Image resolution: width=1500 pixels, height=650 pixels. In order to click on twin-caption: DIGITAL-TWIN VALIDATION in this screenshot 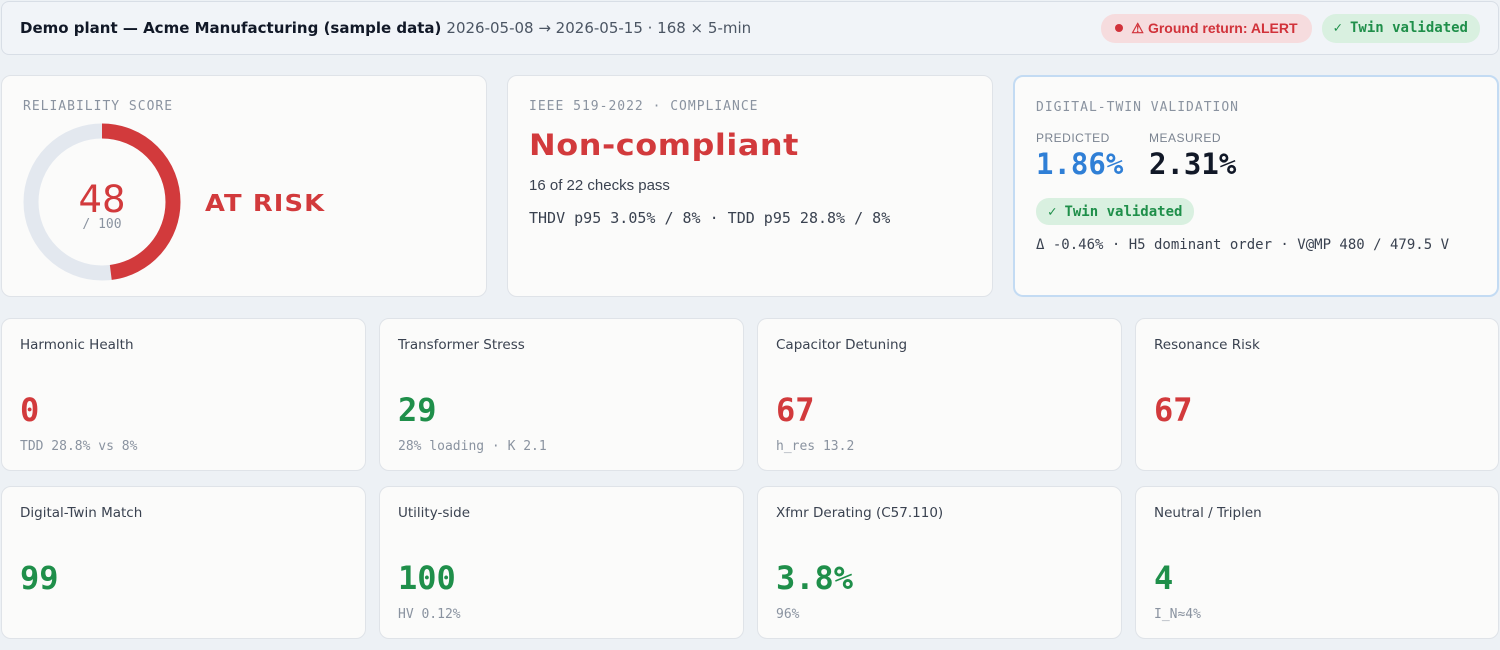, I will do `click(1138, 107)`.